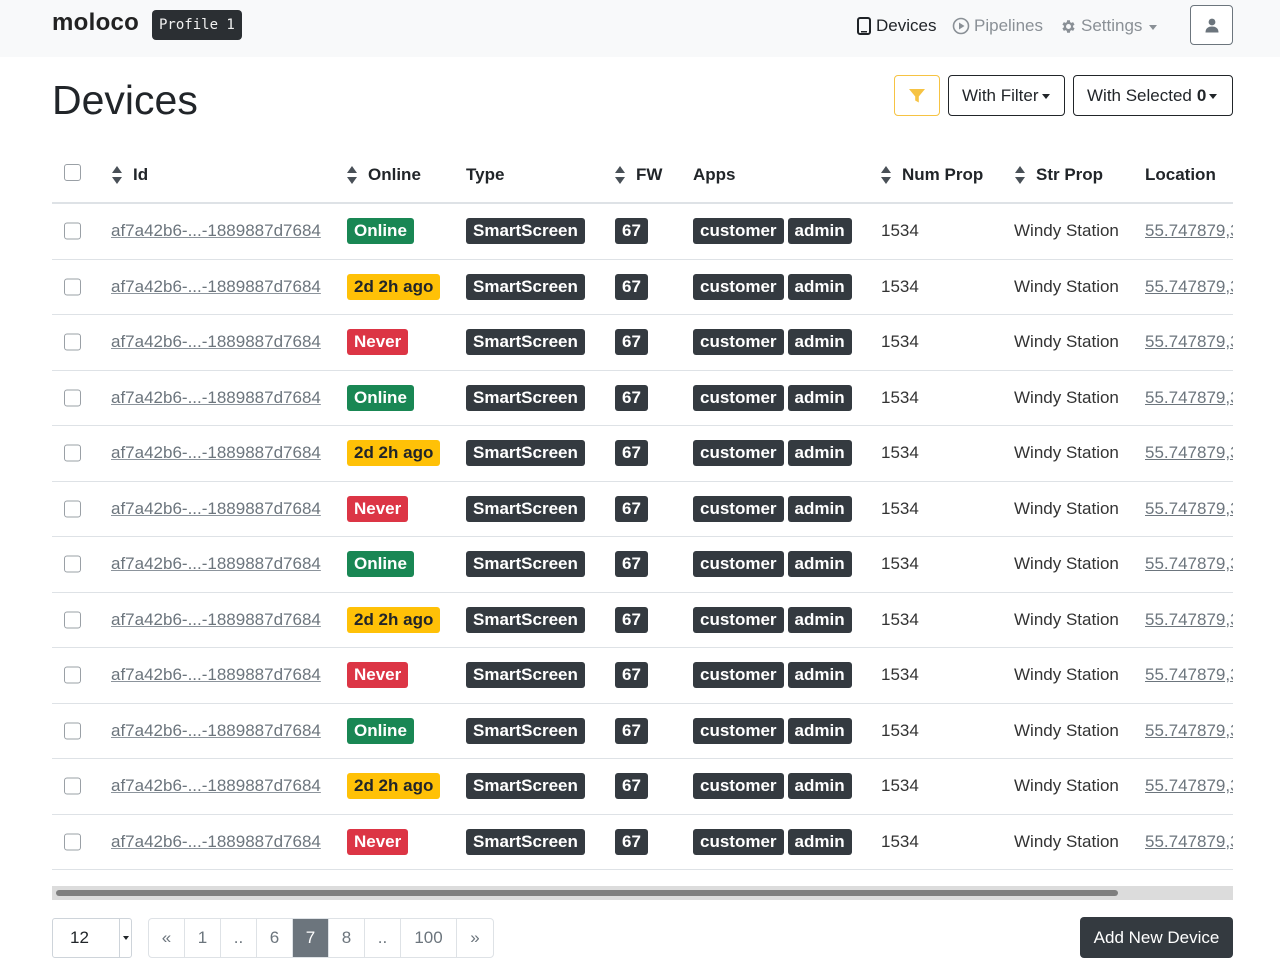  I want to click on column-header-num-prop: Num Prop, so click(931, 175).